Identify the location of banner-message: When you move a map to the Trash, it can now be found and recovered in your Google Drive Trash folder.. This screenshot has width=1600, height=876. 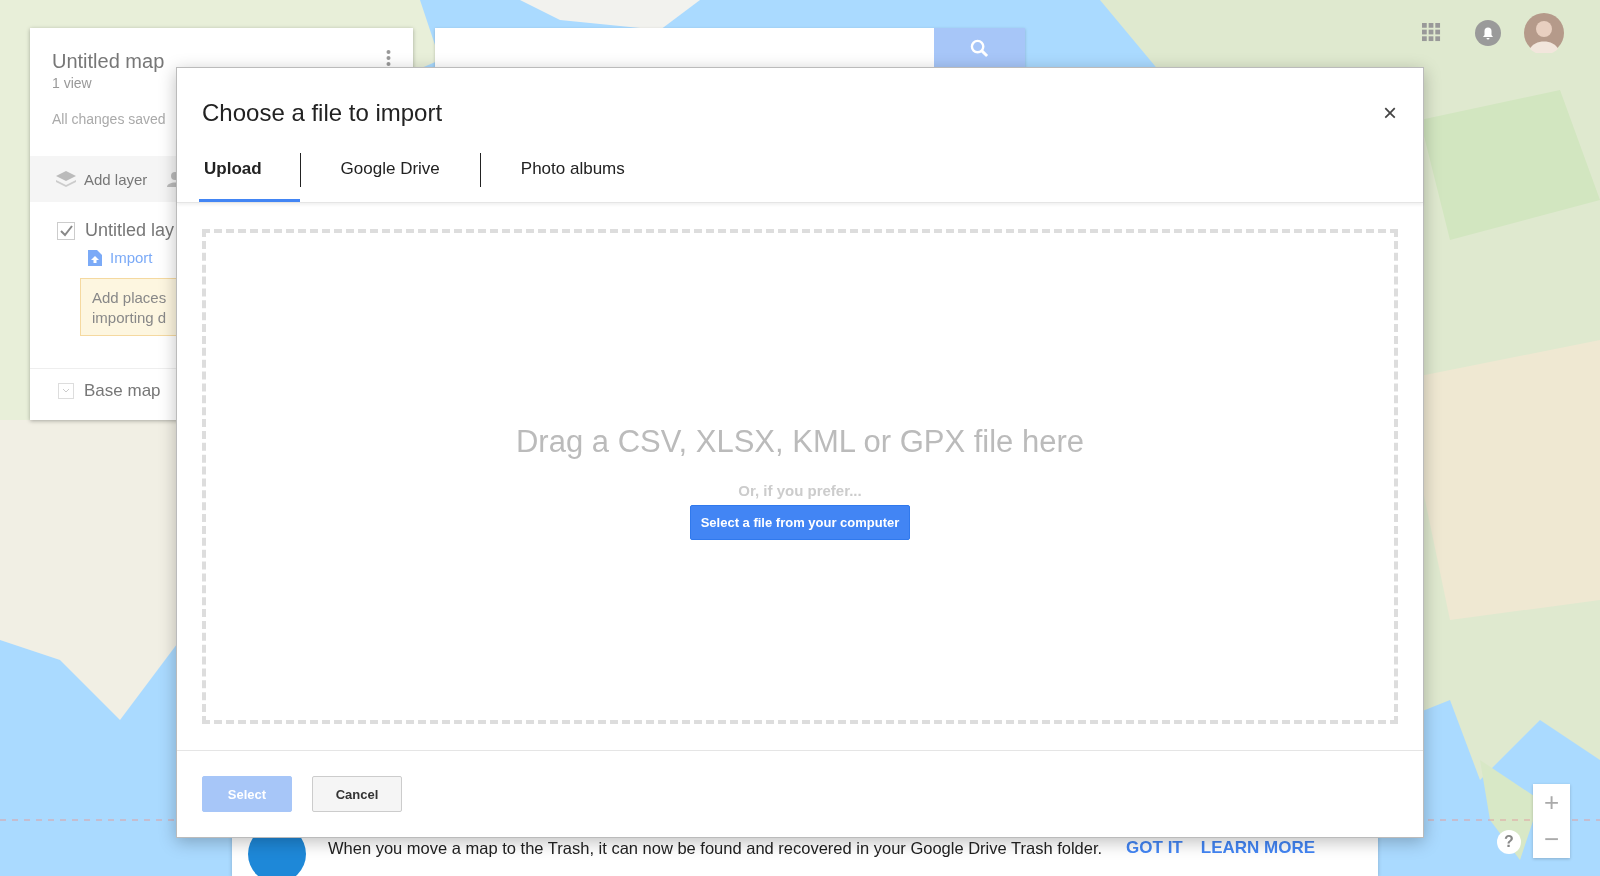
(715, 848).